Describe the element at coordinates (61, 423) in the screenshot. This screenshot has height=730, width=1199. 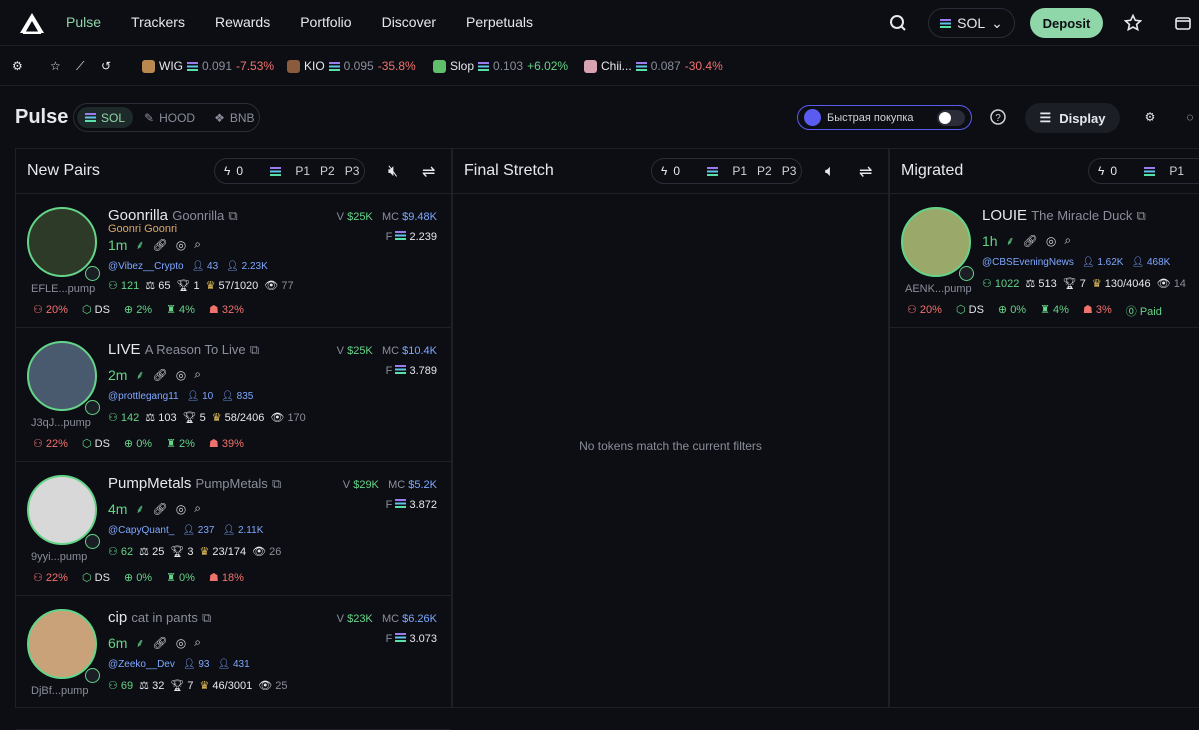
I see `contract-address: J3qJ...pump` at that location.